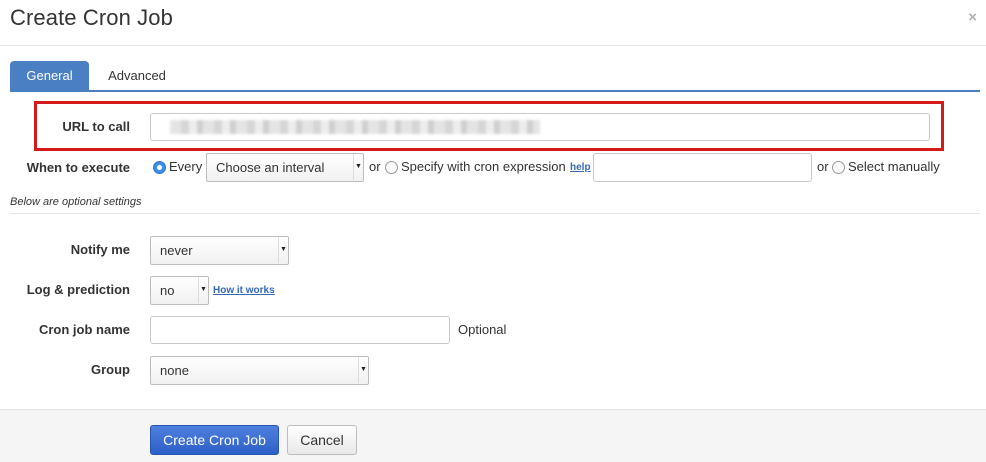 This screenshot has height=462, width=986. What do you see at coordinates (78, 167) in the screenshot?
I see `when-label: When to execute` at bounding box center [78, 167].